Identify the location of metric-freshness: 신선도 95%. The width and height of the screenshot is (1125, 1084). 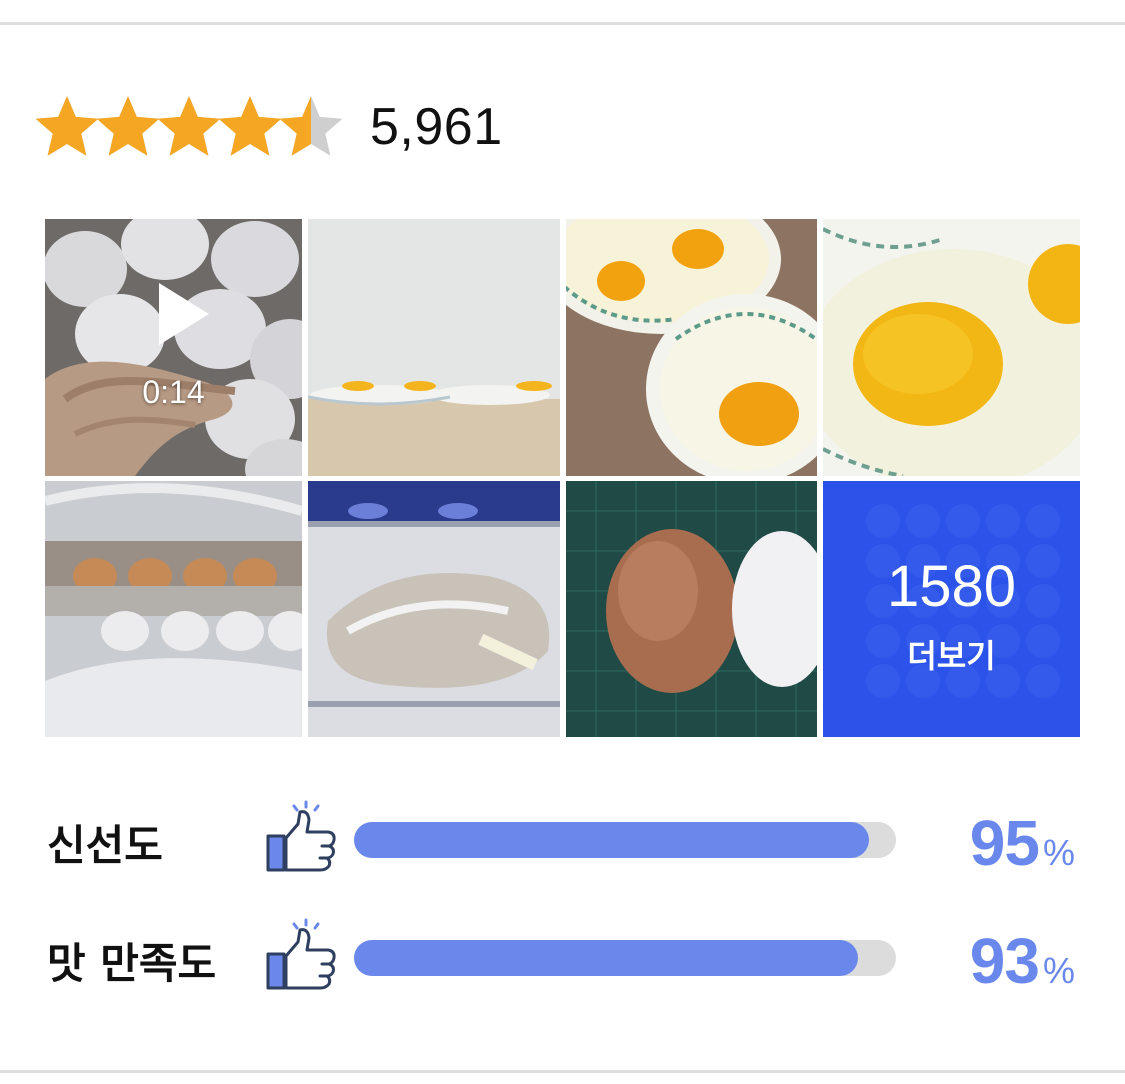
(562, 839).